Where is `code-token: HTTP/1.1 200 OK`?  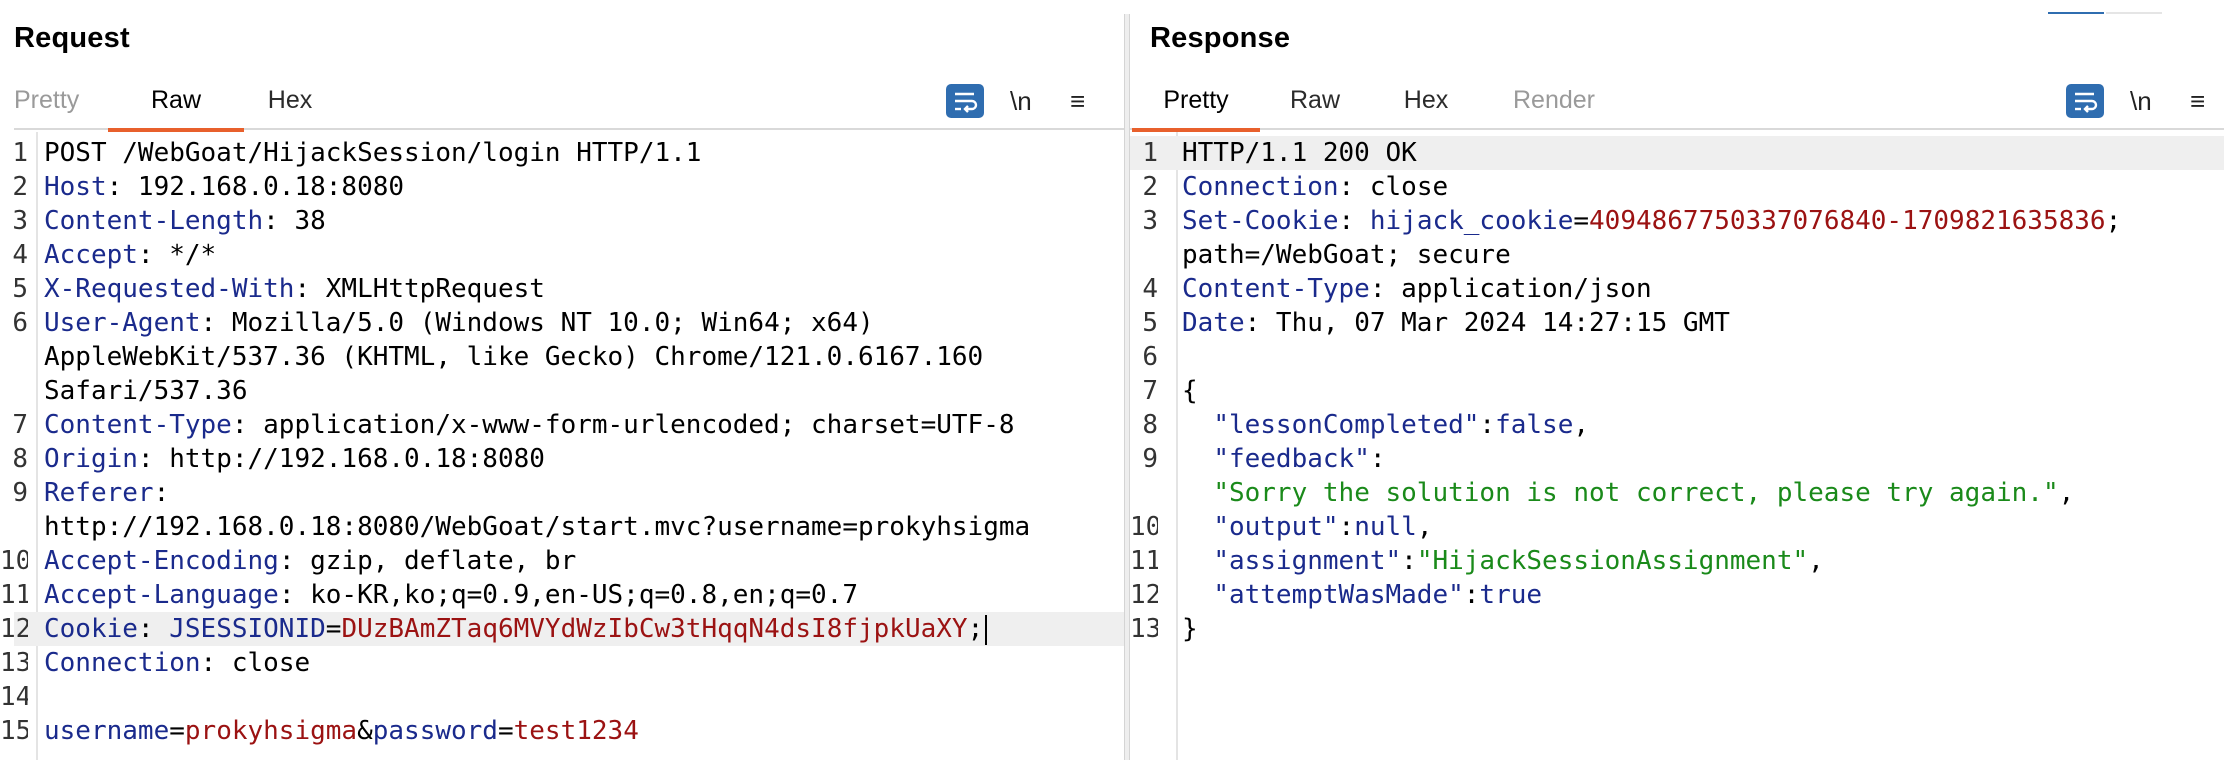 code-token: HTTP/1.1 200 OK is located at coordinates (1299, 153).